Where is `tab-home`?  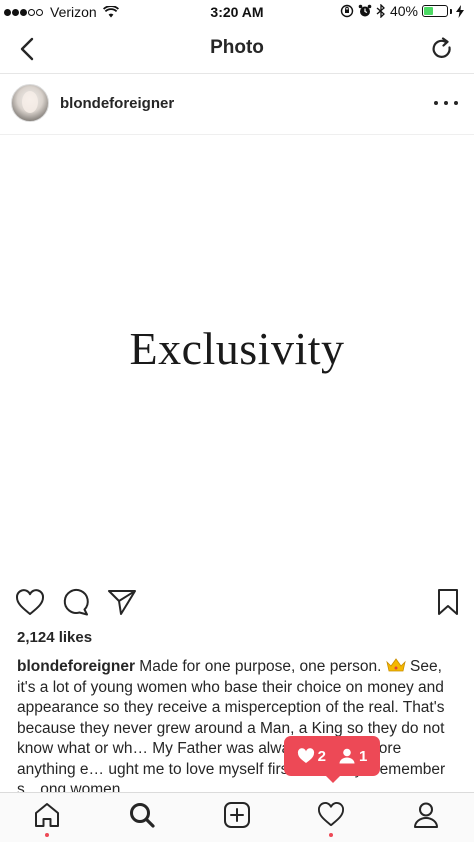 tab-home is located at coordinates (47, 819).